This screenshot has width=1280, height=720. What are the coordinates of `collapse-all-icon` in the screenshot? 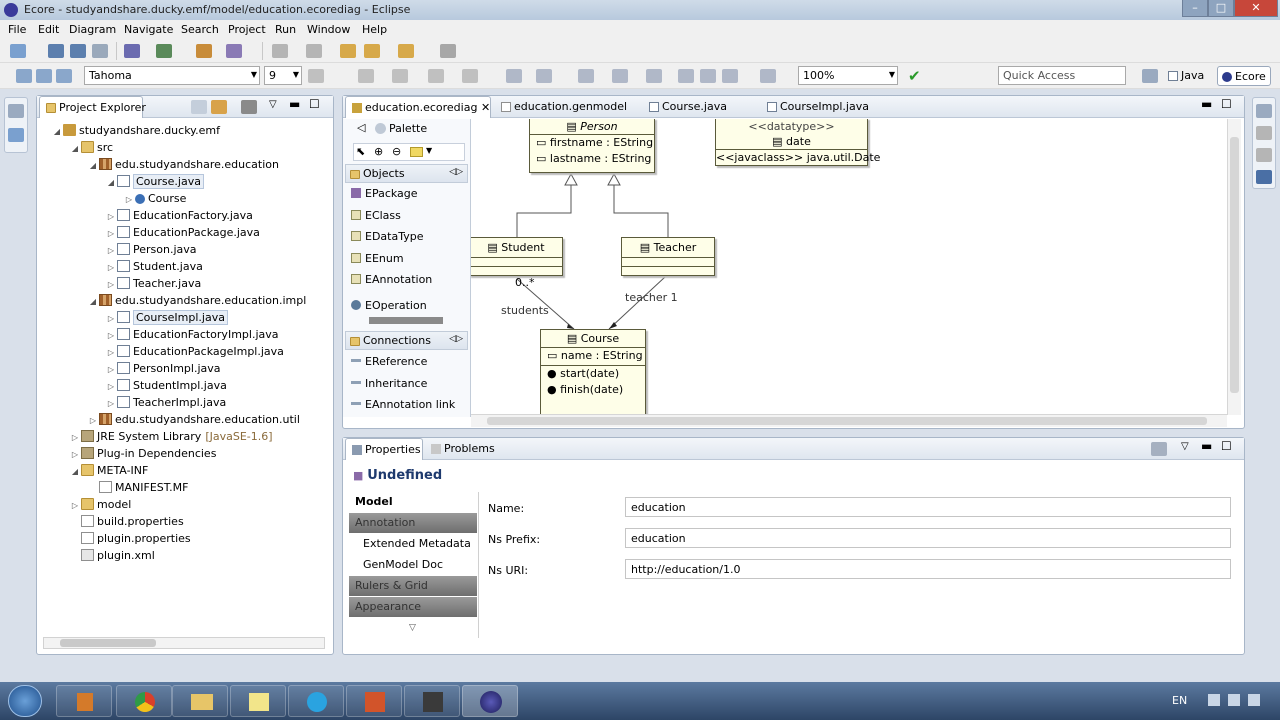 It's located at (199, 107).